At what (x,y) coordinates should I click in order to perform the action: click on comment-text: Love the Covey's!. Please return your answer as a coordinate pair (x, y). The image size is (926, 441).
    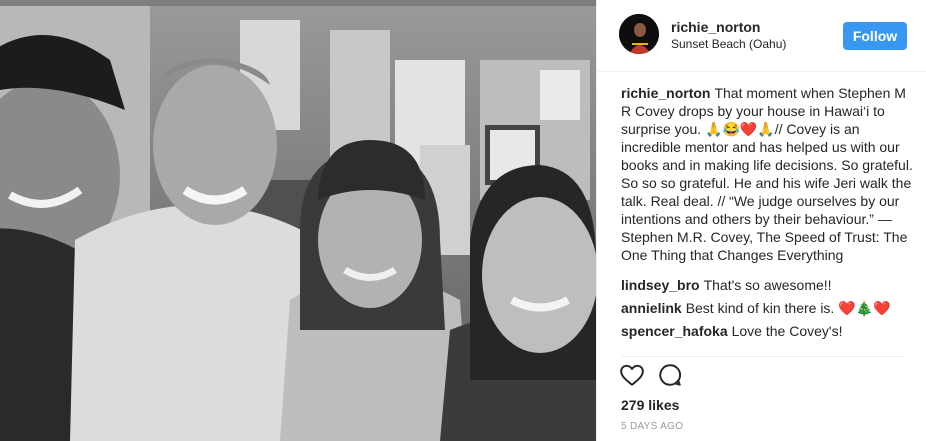
    Looking at the image, I should click on (787, 331).